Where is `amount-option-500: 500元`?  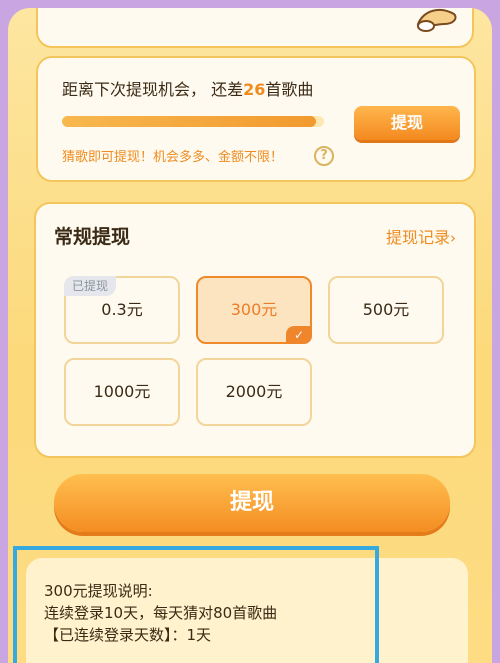
amount-option-500: 500元 is located at coordinates (386, 310).